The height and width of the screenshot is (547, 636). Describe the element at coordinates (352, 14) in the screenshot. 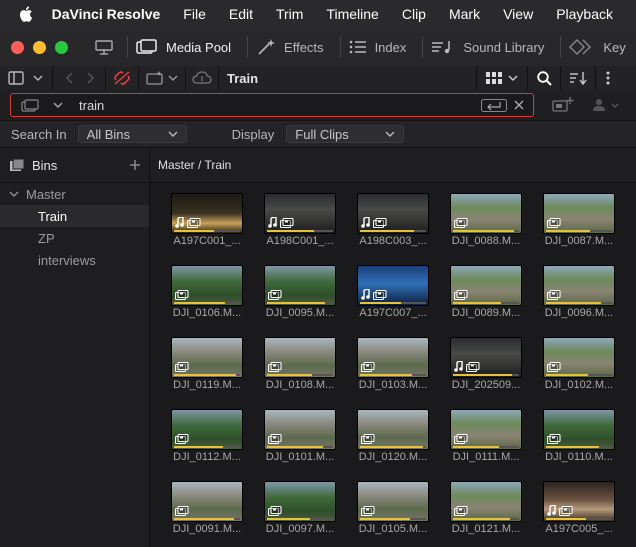

I see `menu-timeline: Timeline` at that location.